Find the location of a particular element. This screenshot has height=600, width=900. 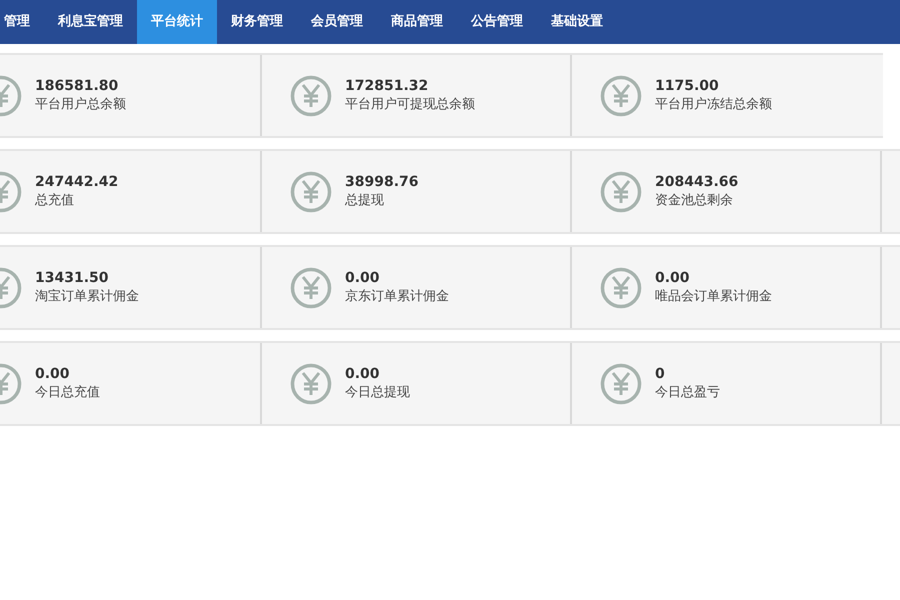

stat-label: 资金池总剩余 is located at coordinates (694, 201).